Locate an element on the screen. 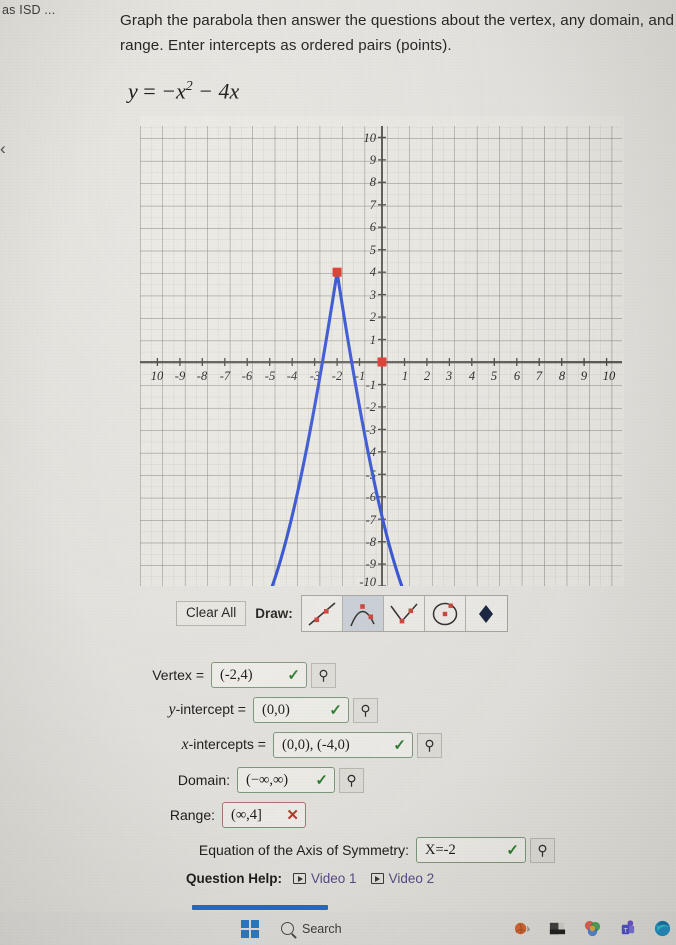  x-intercepts-value: (0,0), (-4,0) is located at coordinates (316, 744).